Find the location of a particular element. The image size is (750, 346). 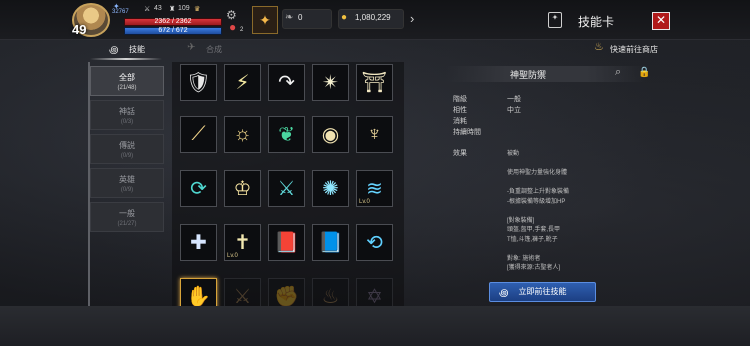

claw-icon: ✦ is located at coordinates (265, 19).